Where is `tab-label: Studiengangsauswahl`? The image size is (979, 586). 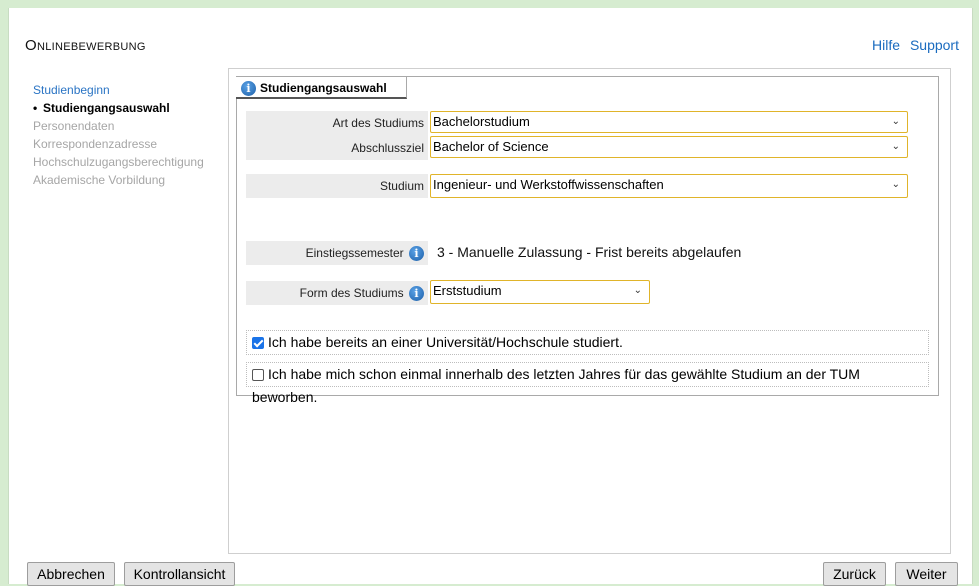
tab-label: Studiengangsauswahl is located at coordinates (323, 88).